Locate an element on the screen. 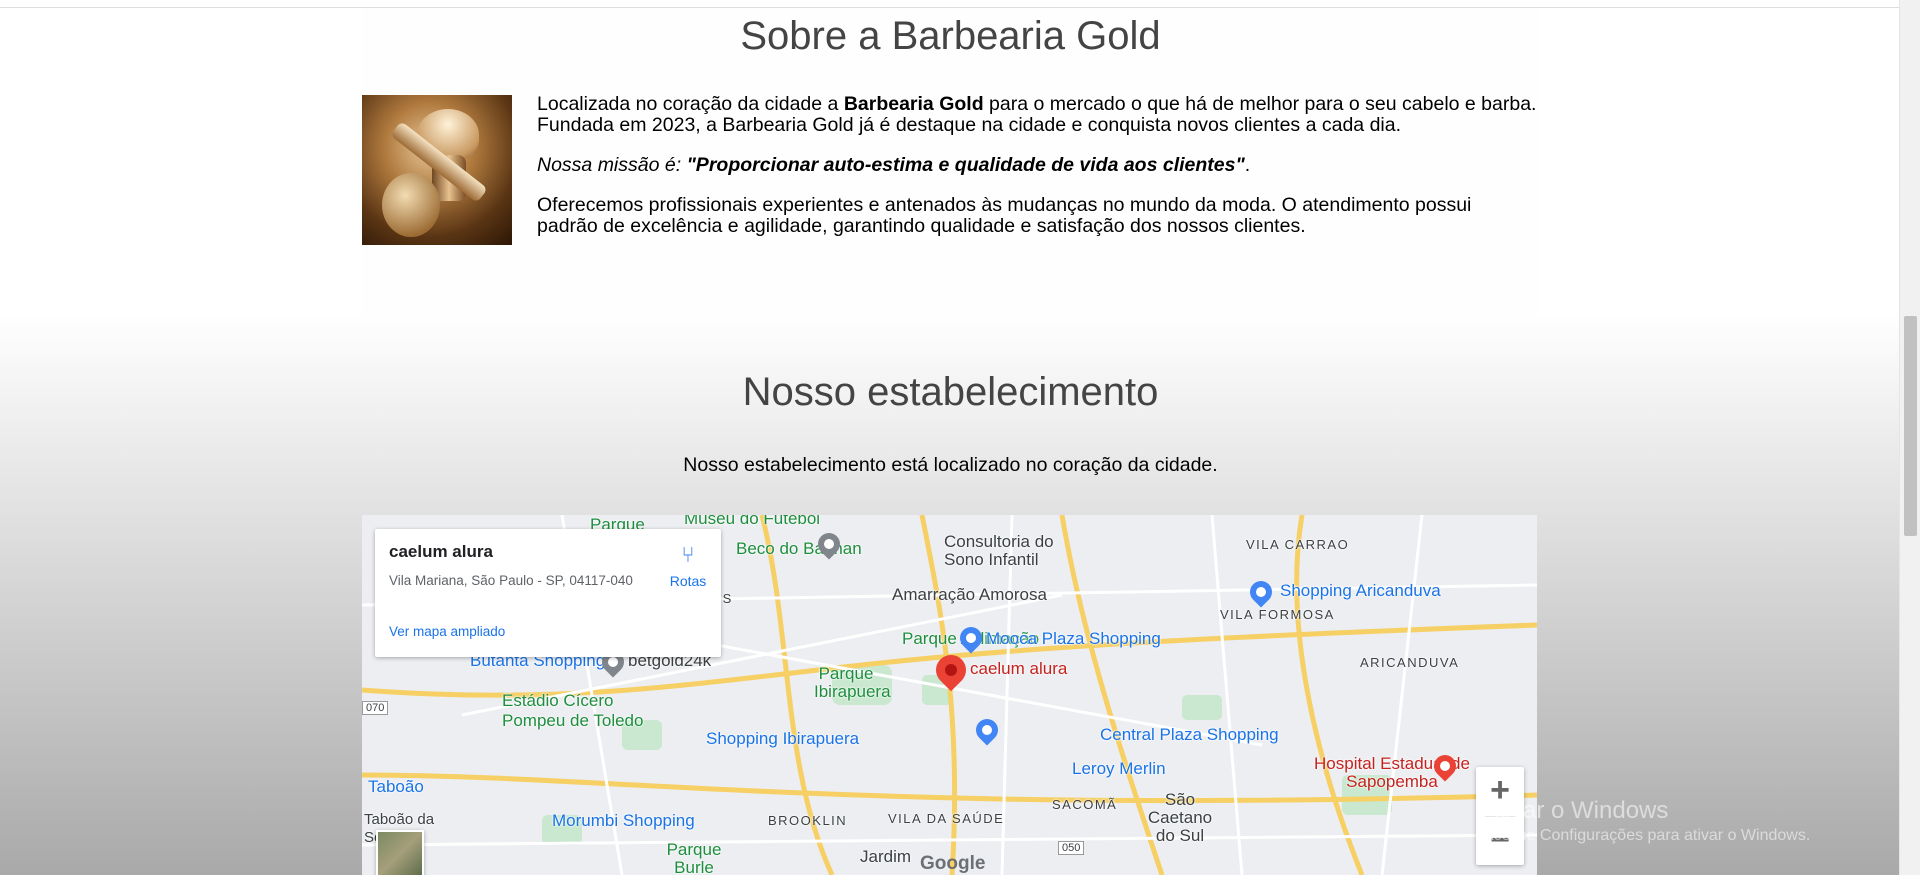 The width and height of the screenshot is (1920, 875). soap-illustration is located at coordinates (411, 205).